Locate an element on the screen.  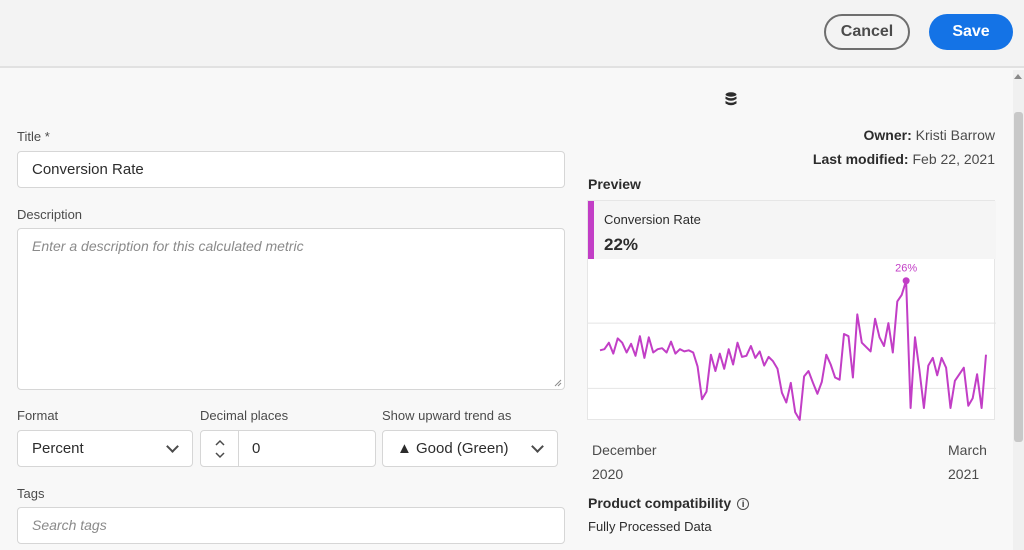
owner-info: Owner: Kristi Barrow is located at coordinates (929, 135).